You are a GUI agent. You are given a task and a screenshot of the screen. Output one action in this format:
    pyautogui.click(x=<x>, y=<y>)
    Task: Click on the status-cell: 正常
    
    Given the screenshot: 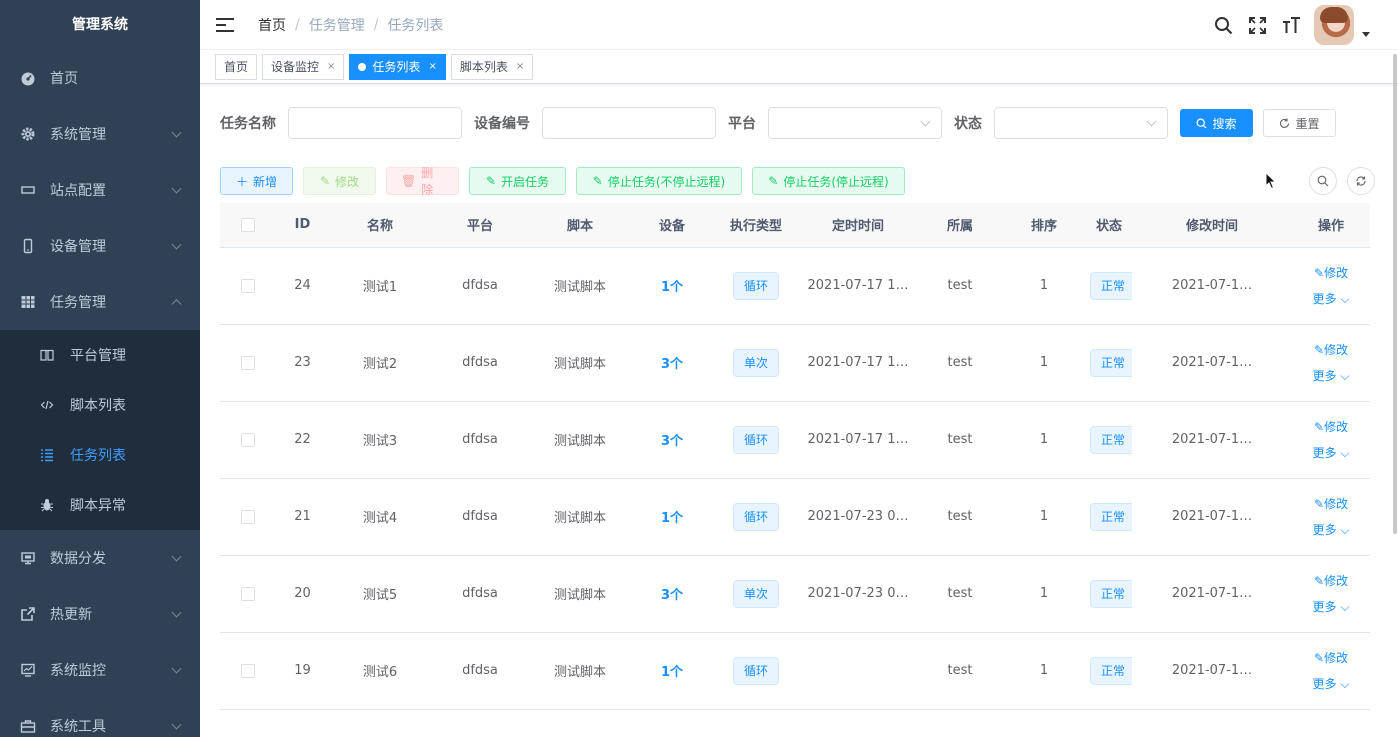 What is the action you would take?
    pyautogui.click(x=1109, y=440)
    